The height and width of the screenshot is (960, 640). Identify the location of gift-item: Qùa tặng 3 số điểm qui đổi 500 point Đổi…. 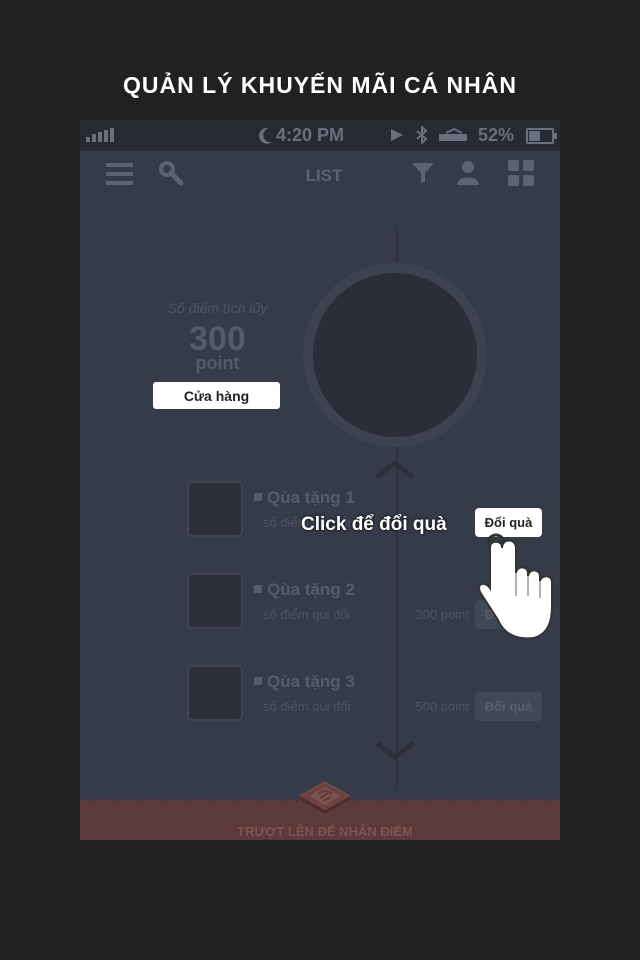
(373, 695).